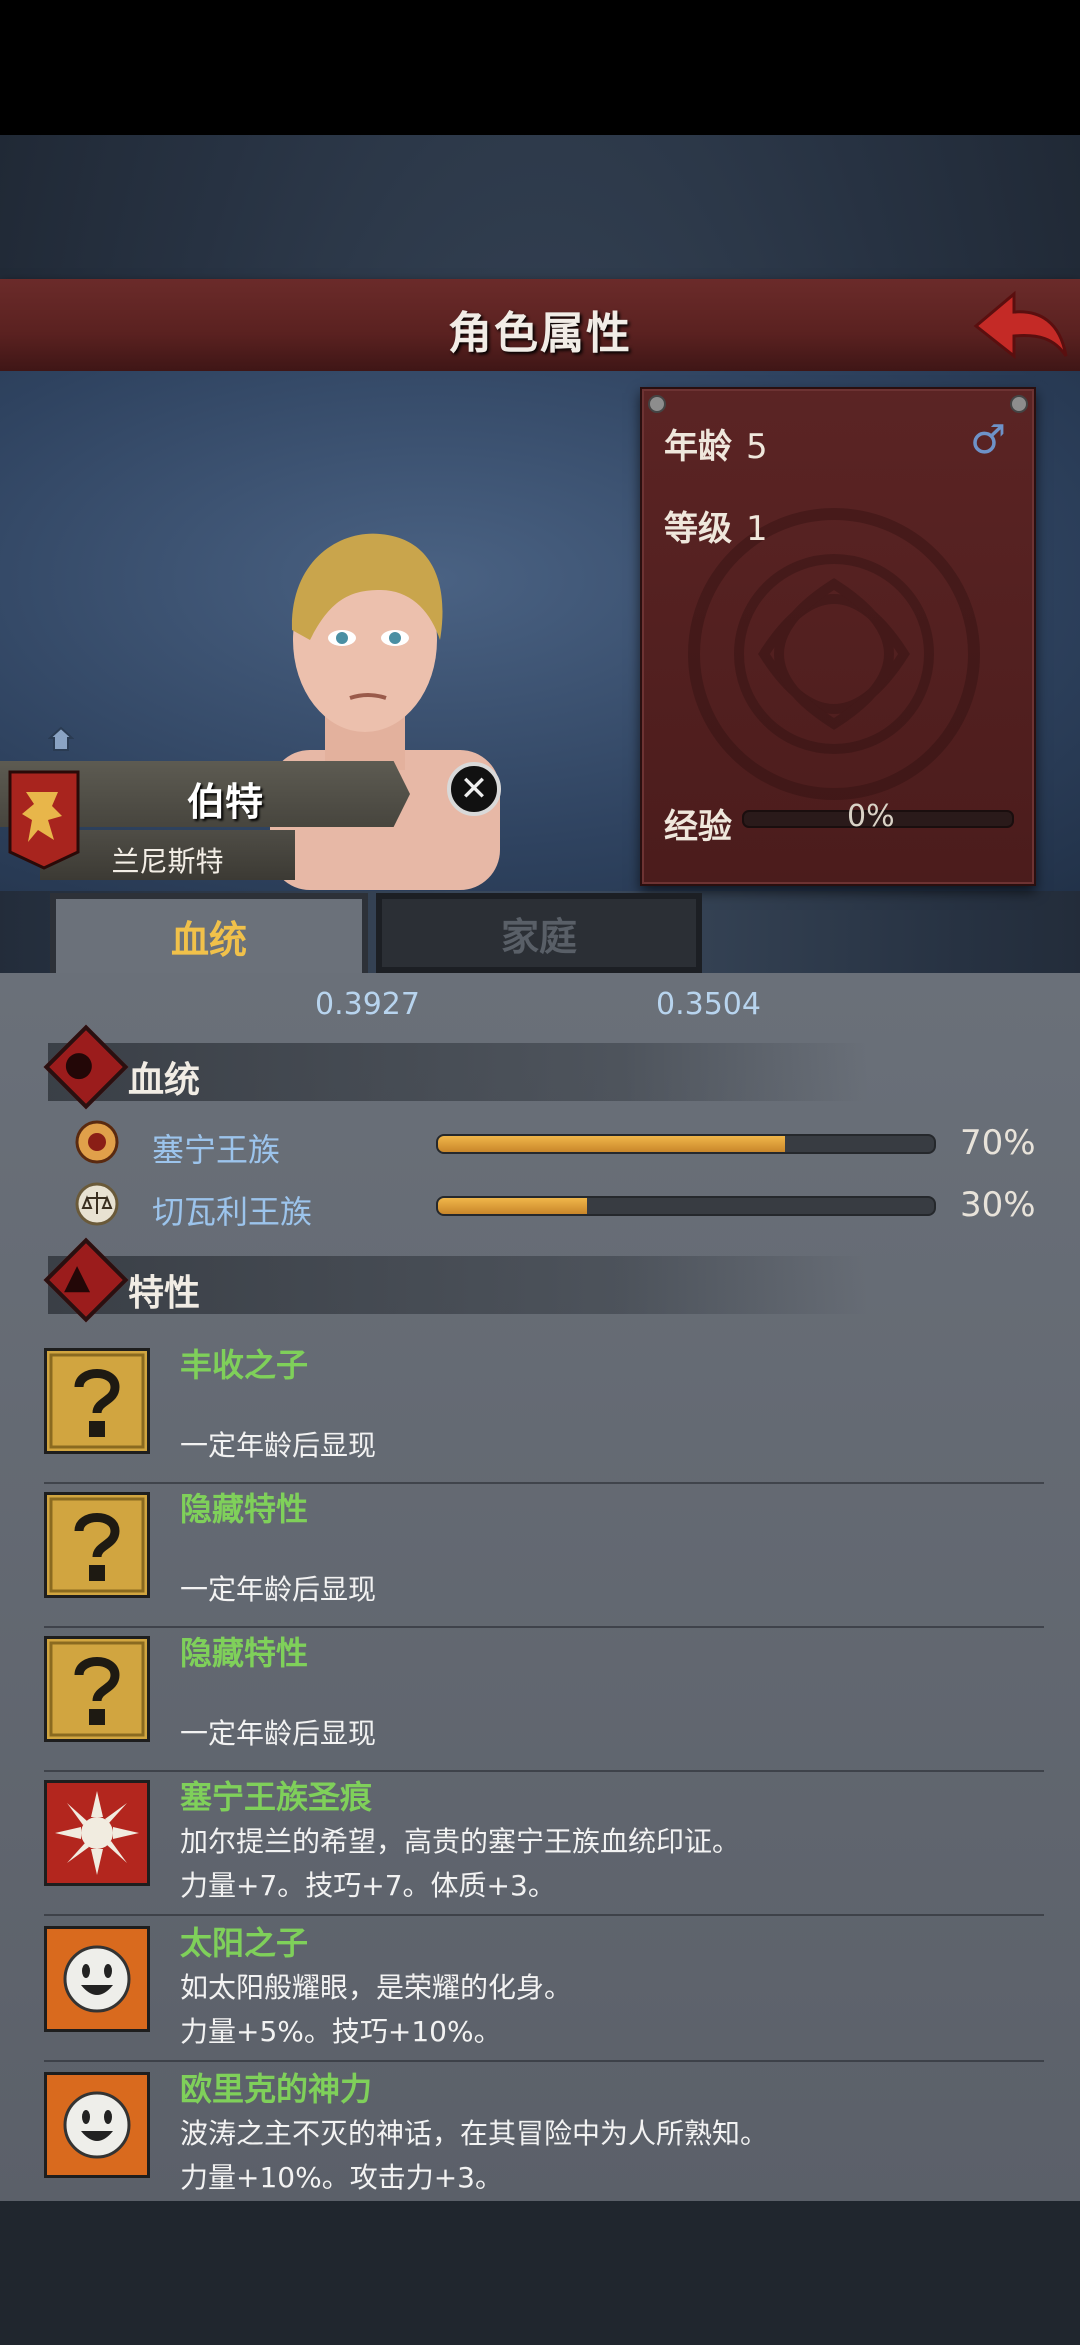 The height and width of the screenshot is (2345, 1080). I want to click on age-row: 年龄 5, so click(716, 443).